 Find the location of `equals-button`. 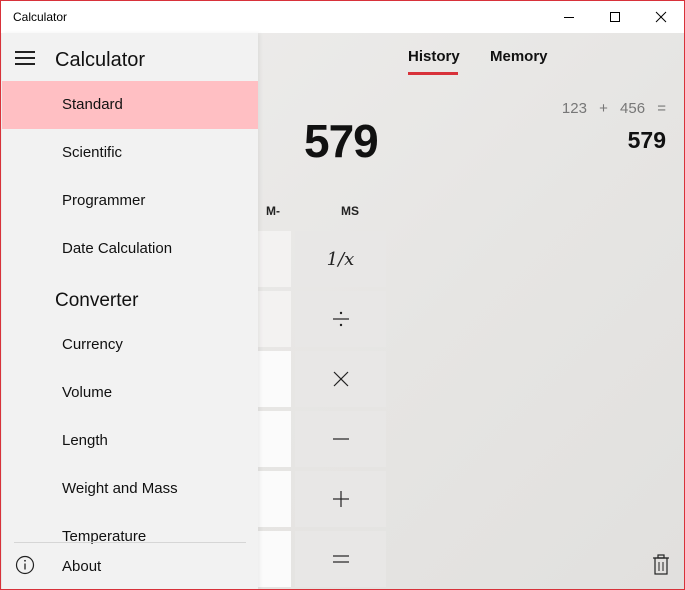

equals-button is located at coordinates (340, 559).